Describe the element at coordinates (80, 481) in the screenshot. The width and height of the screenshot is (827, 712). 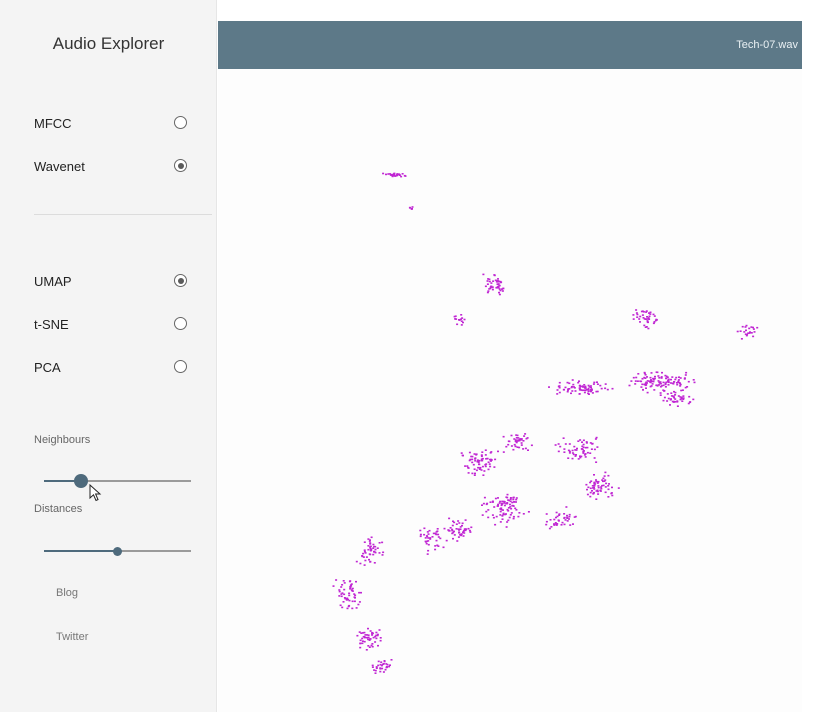
I see `neighbours-slider-thumb` at that location.